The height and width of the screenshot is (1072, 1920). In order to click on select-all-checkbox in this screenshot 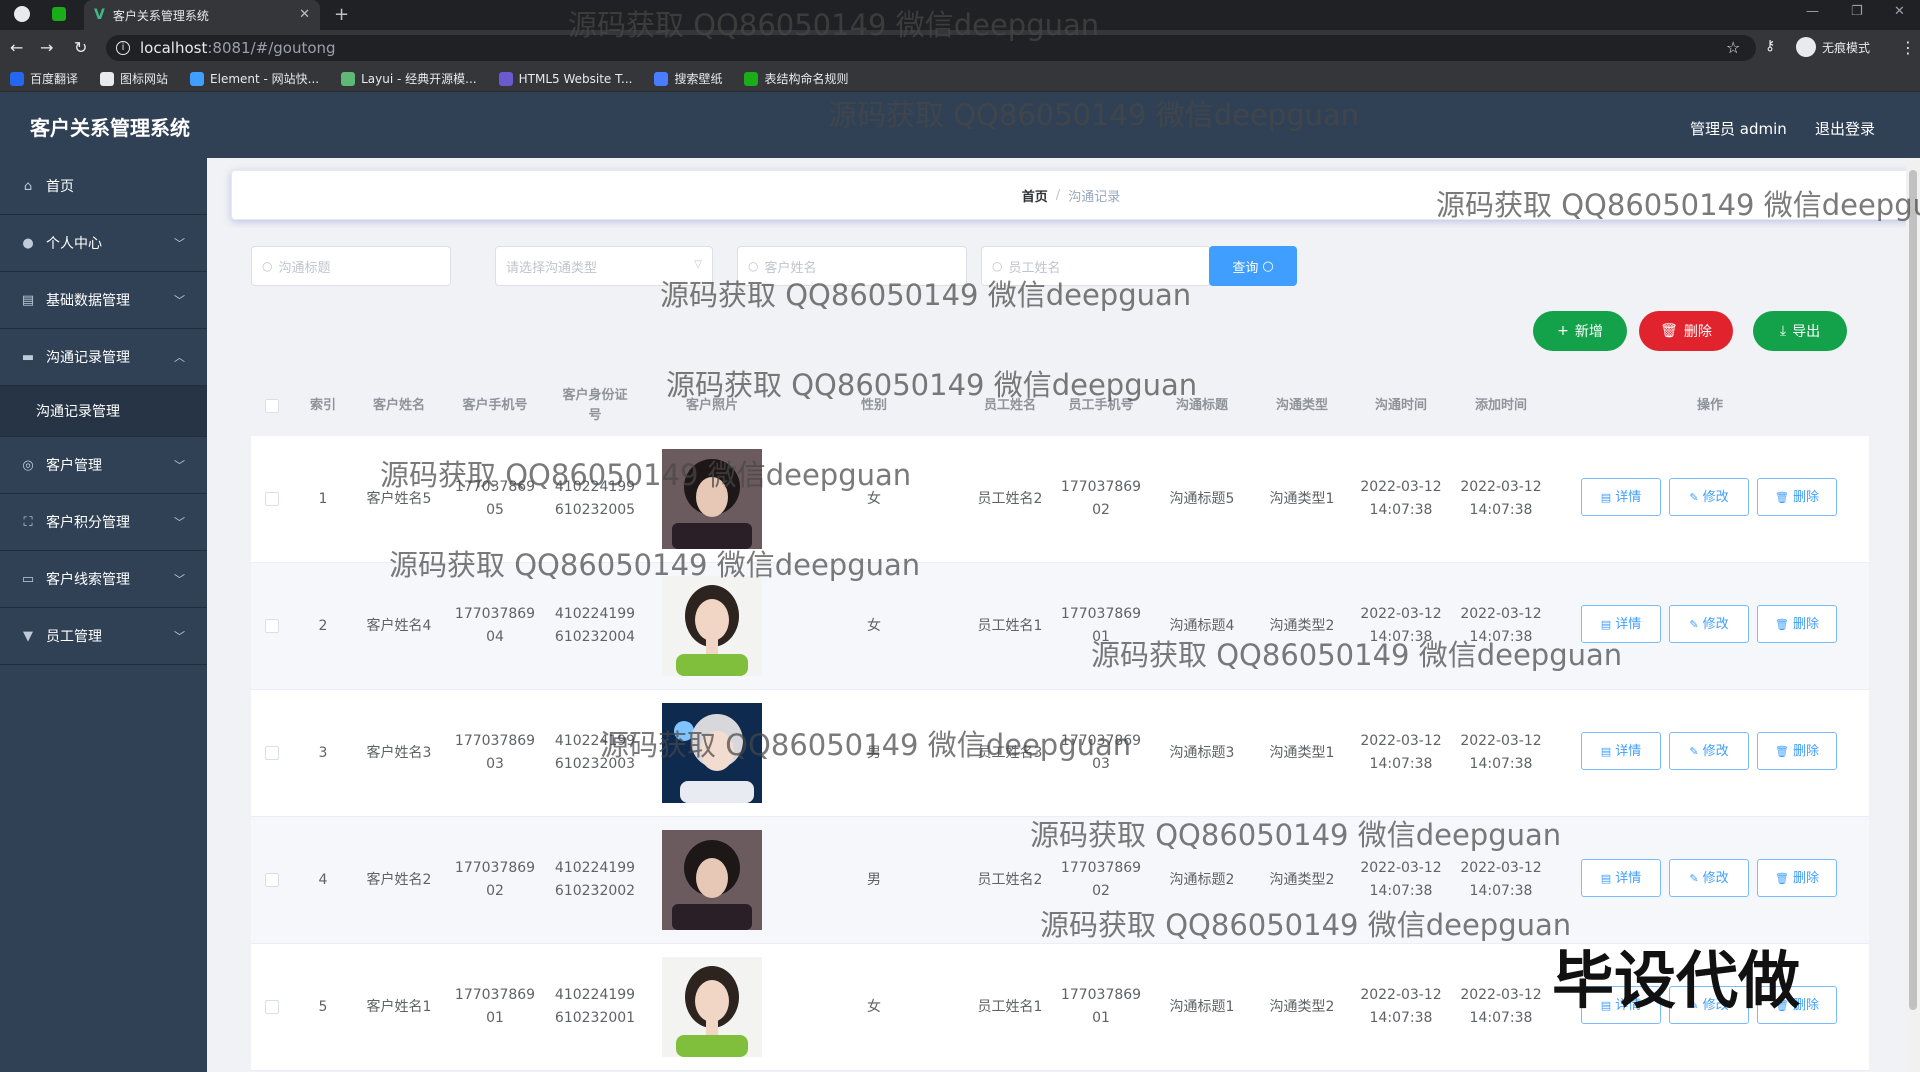, I will do `click(272, 406)`.